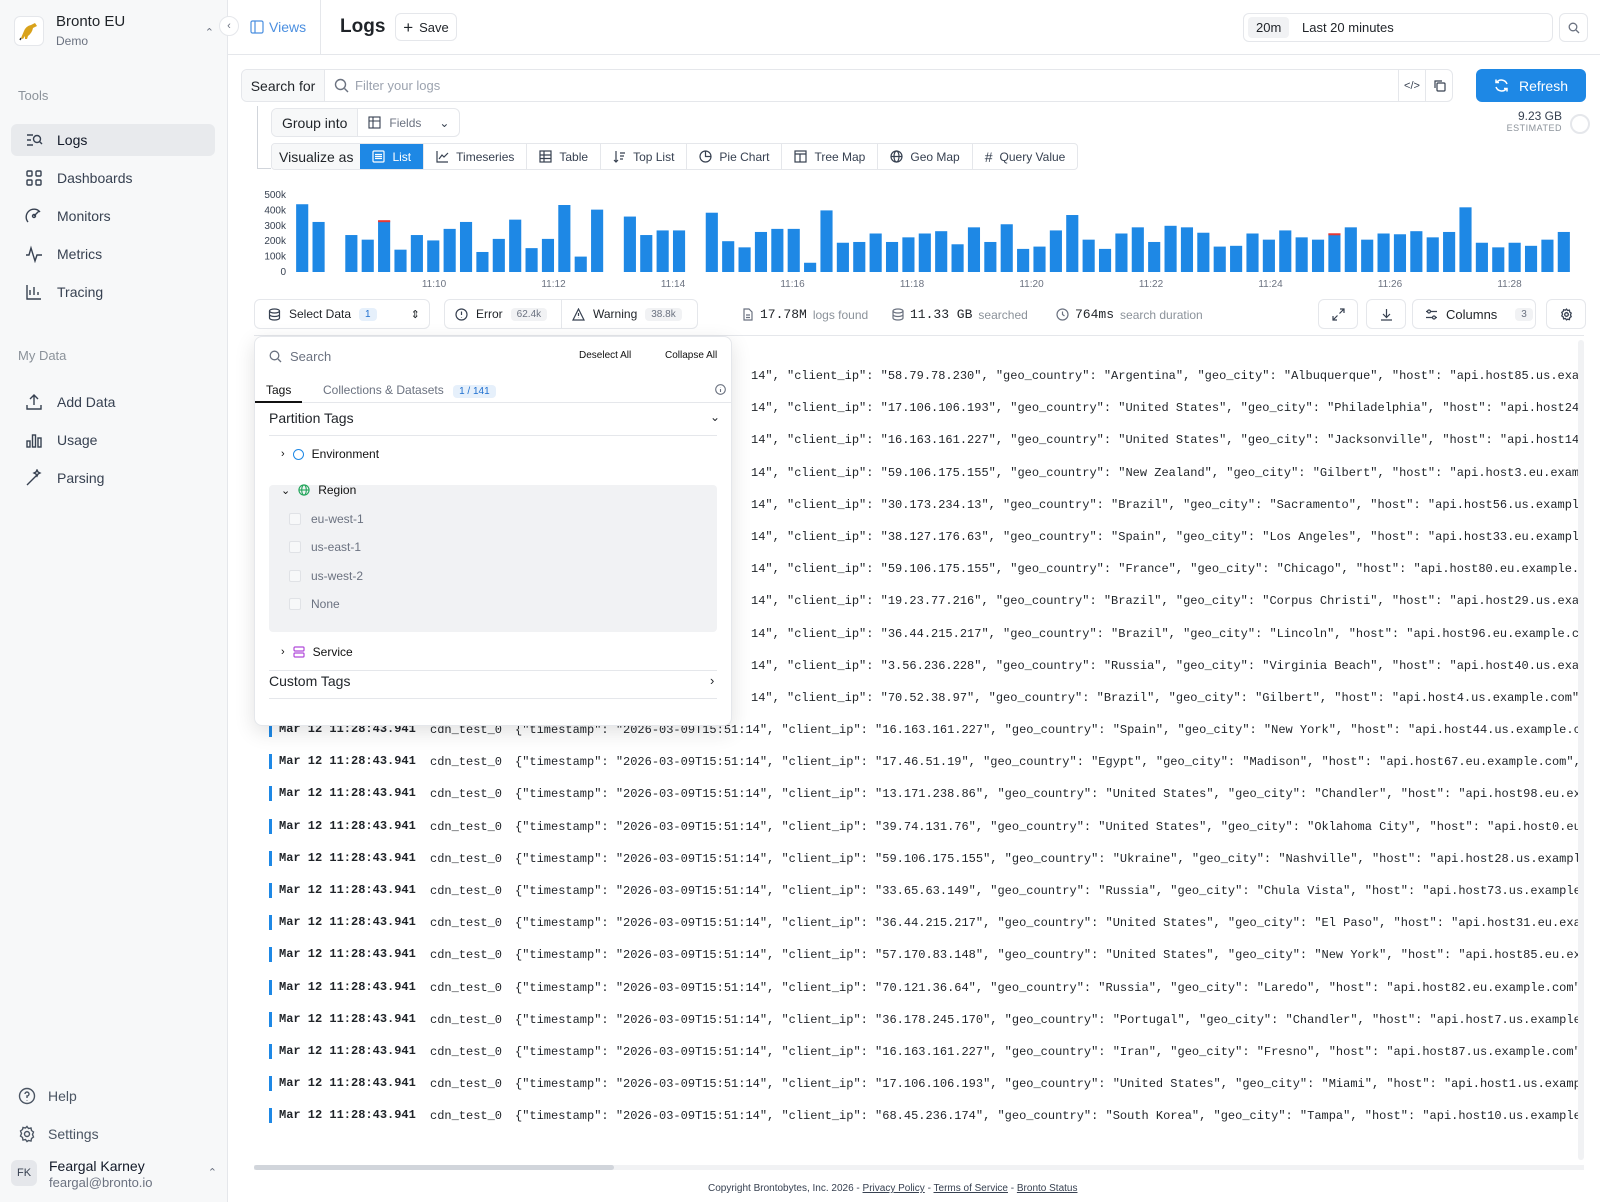 The height and width of the screenshot is (1202, 1600). I want to click on sidebar-item-usage: Usage, so click(113, 440).